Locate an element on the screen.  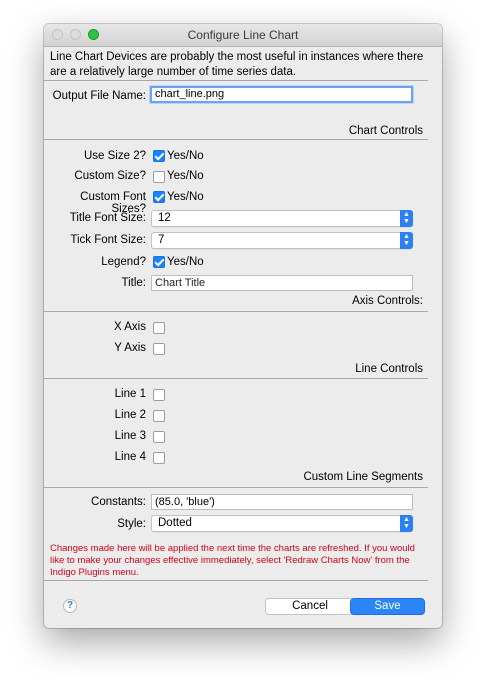
x-axis-checkbox is located at coordinates (159, 328).